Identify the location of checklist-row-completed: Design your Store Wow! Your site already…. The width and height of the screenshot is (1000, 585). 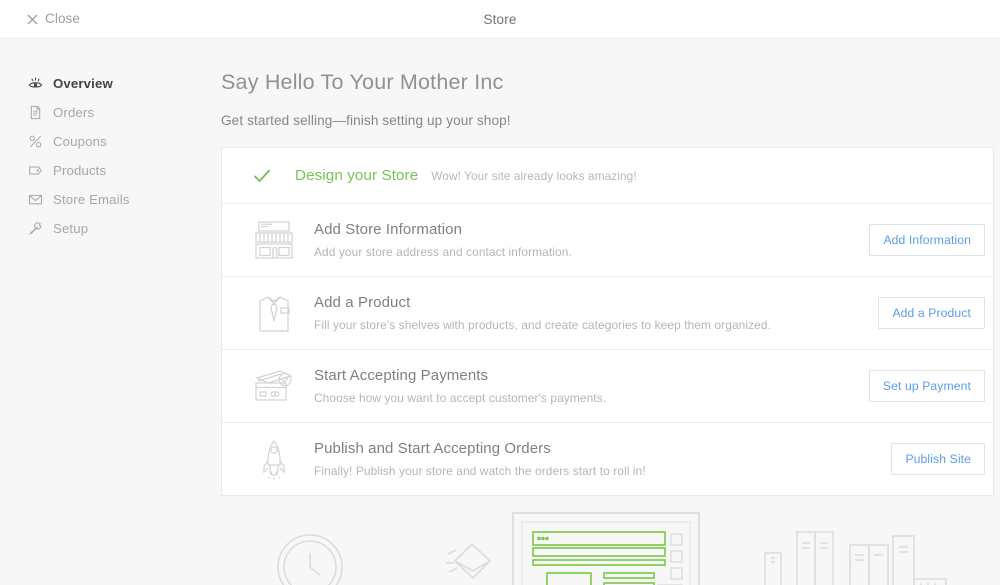
(607, 175).